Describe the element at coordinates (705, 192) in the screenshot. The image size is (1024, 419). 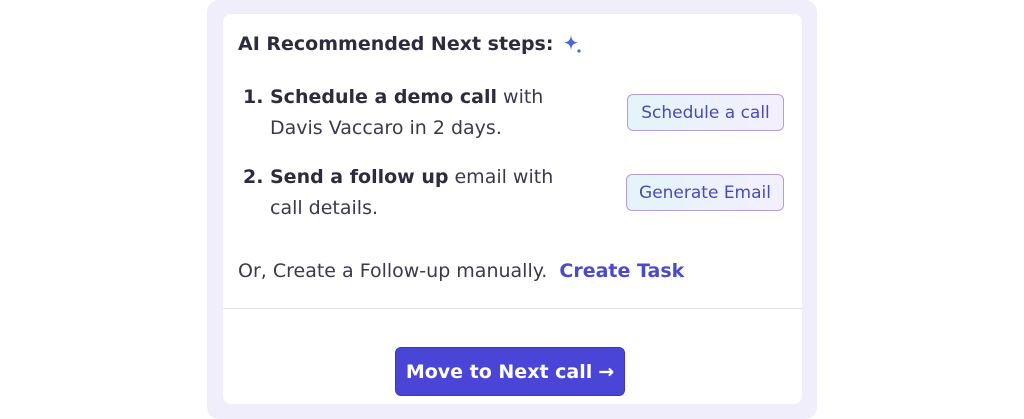
I see `generate-email-button: Generate Email` at that location.